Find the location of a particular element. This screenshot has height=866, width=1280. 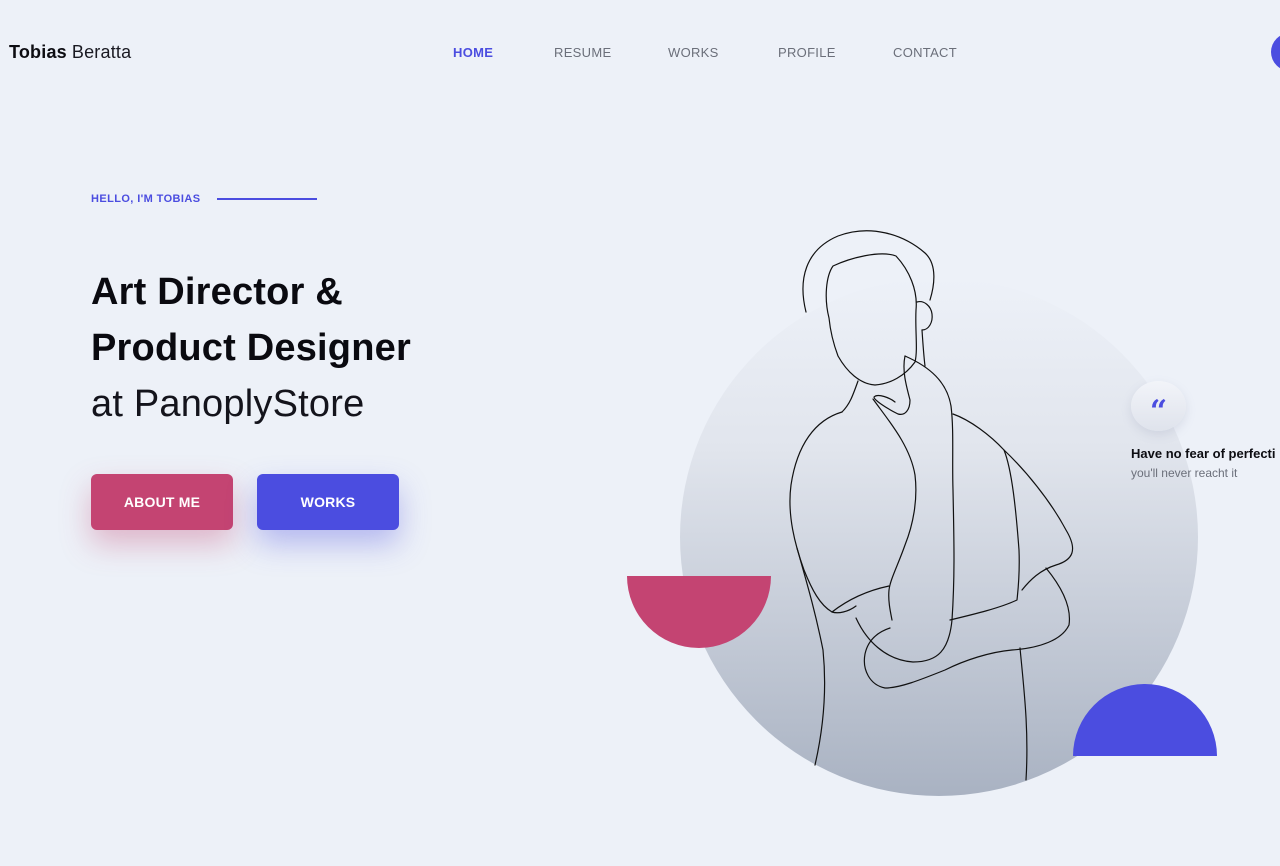

eyebrow-divider is located at coordinates (267, 199).